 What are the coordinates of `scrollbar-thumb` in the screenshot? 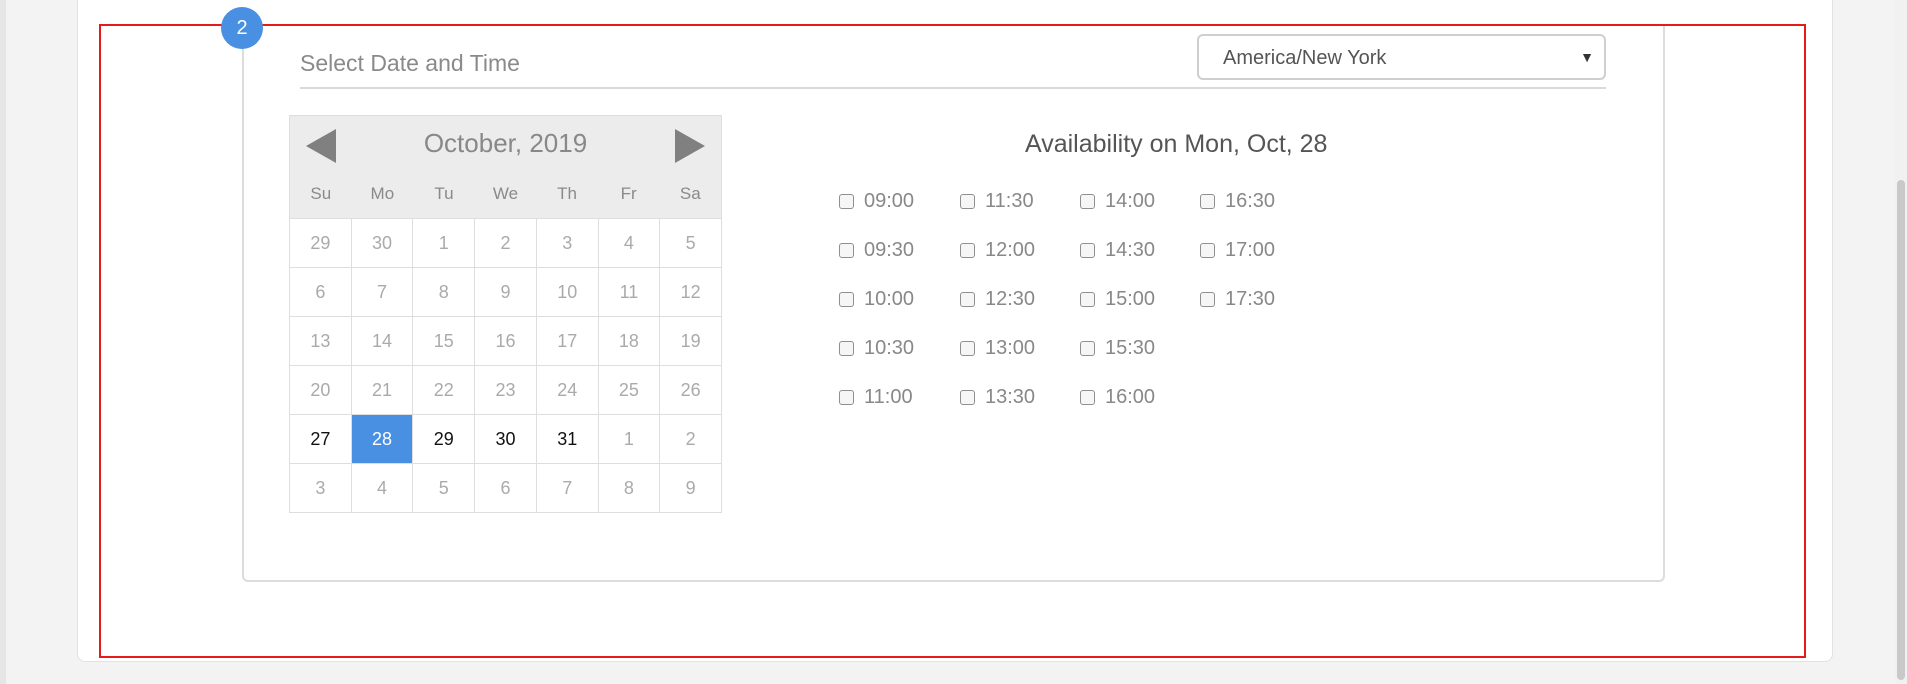 It's located at (1901, 430).